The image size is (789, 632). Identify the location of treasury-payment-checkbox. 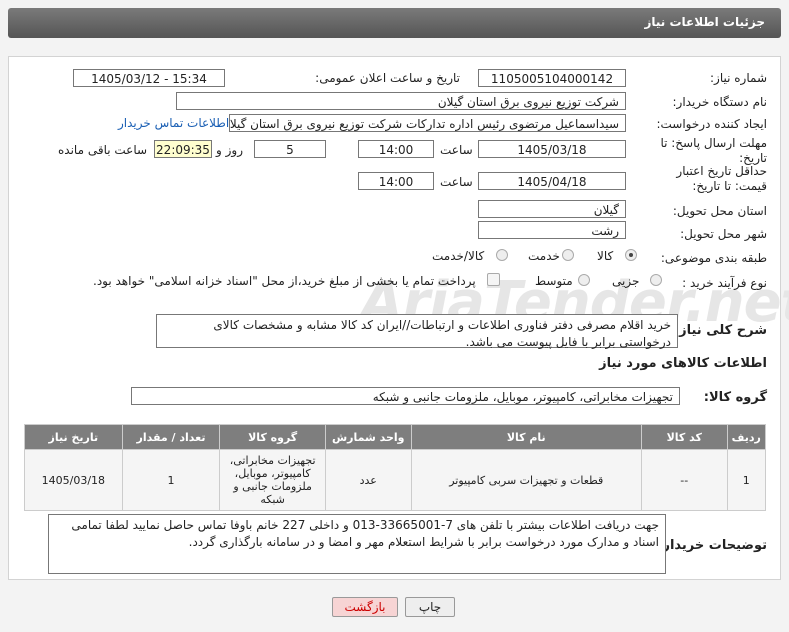
(493, 279).